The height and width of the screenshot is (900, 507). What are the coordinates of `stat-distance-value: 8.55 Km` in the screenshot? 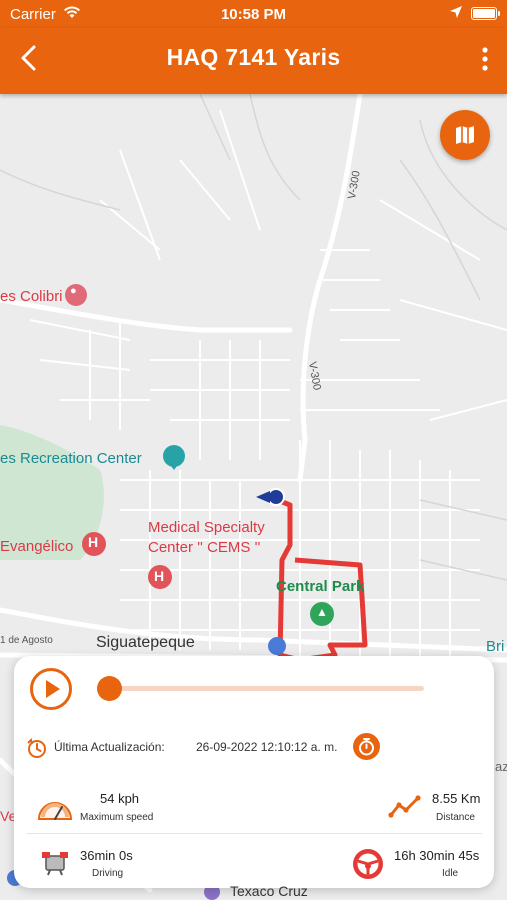 It's located at (456, 798).